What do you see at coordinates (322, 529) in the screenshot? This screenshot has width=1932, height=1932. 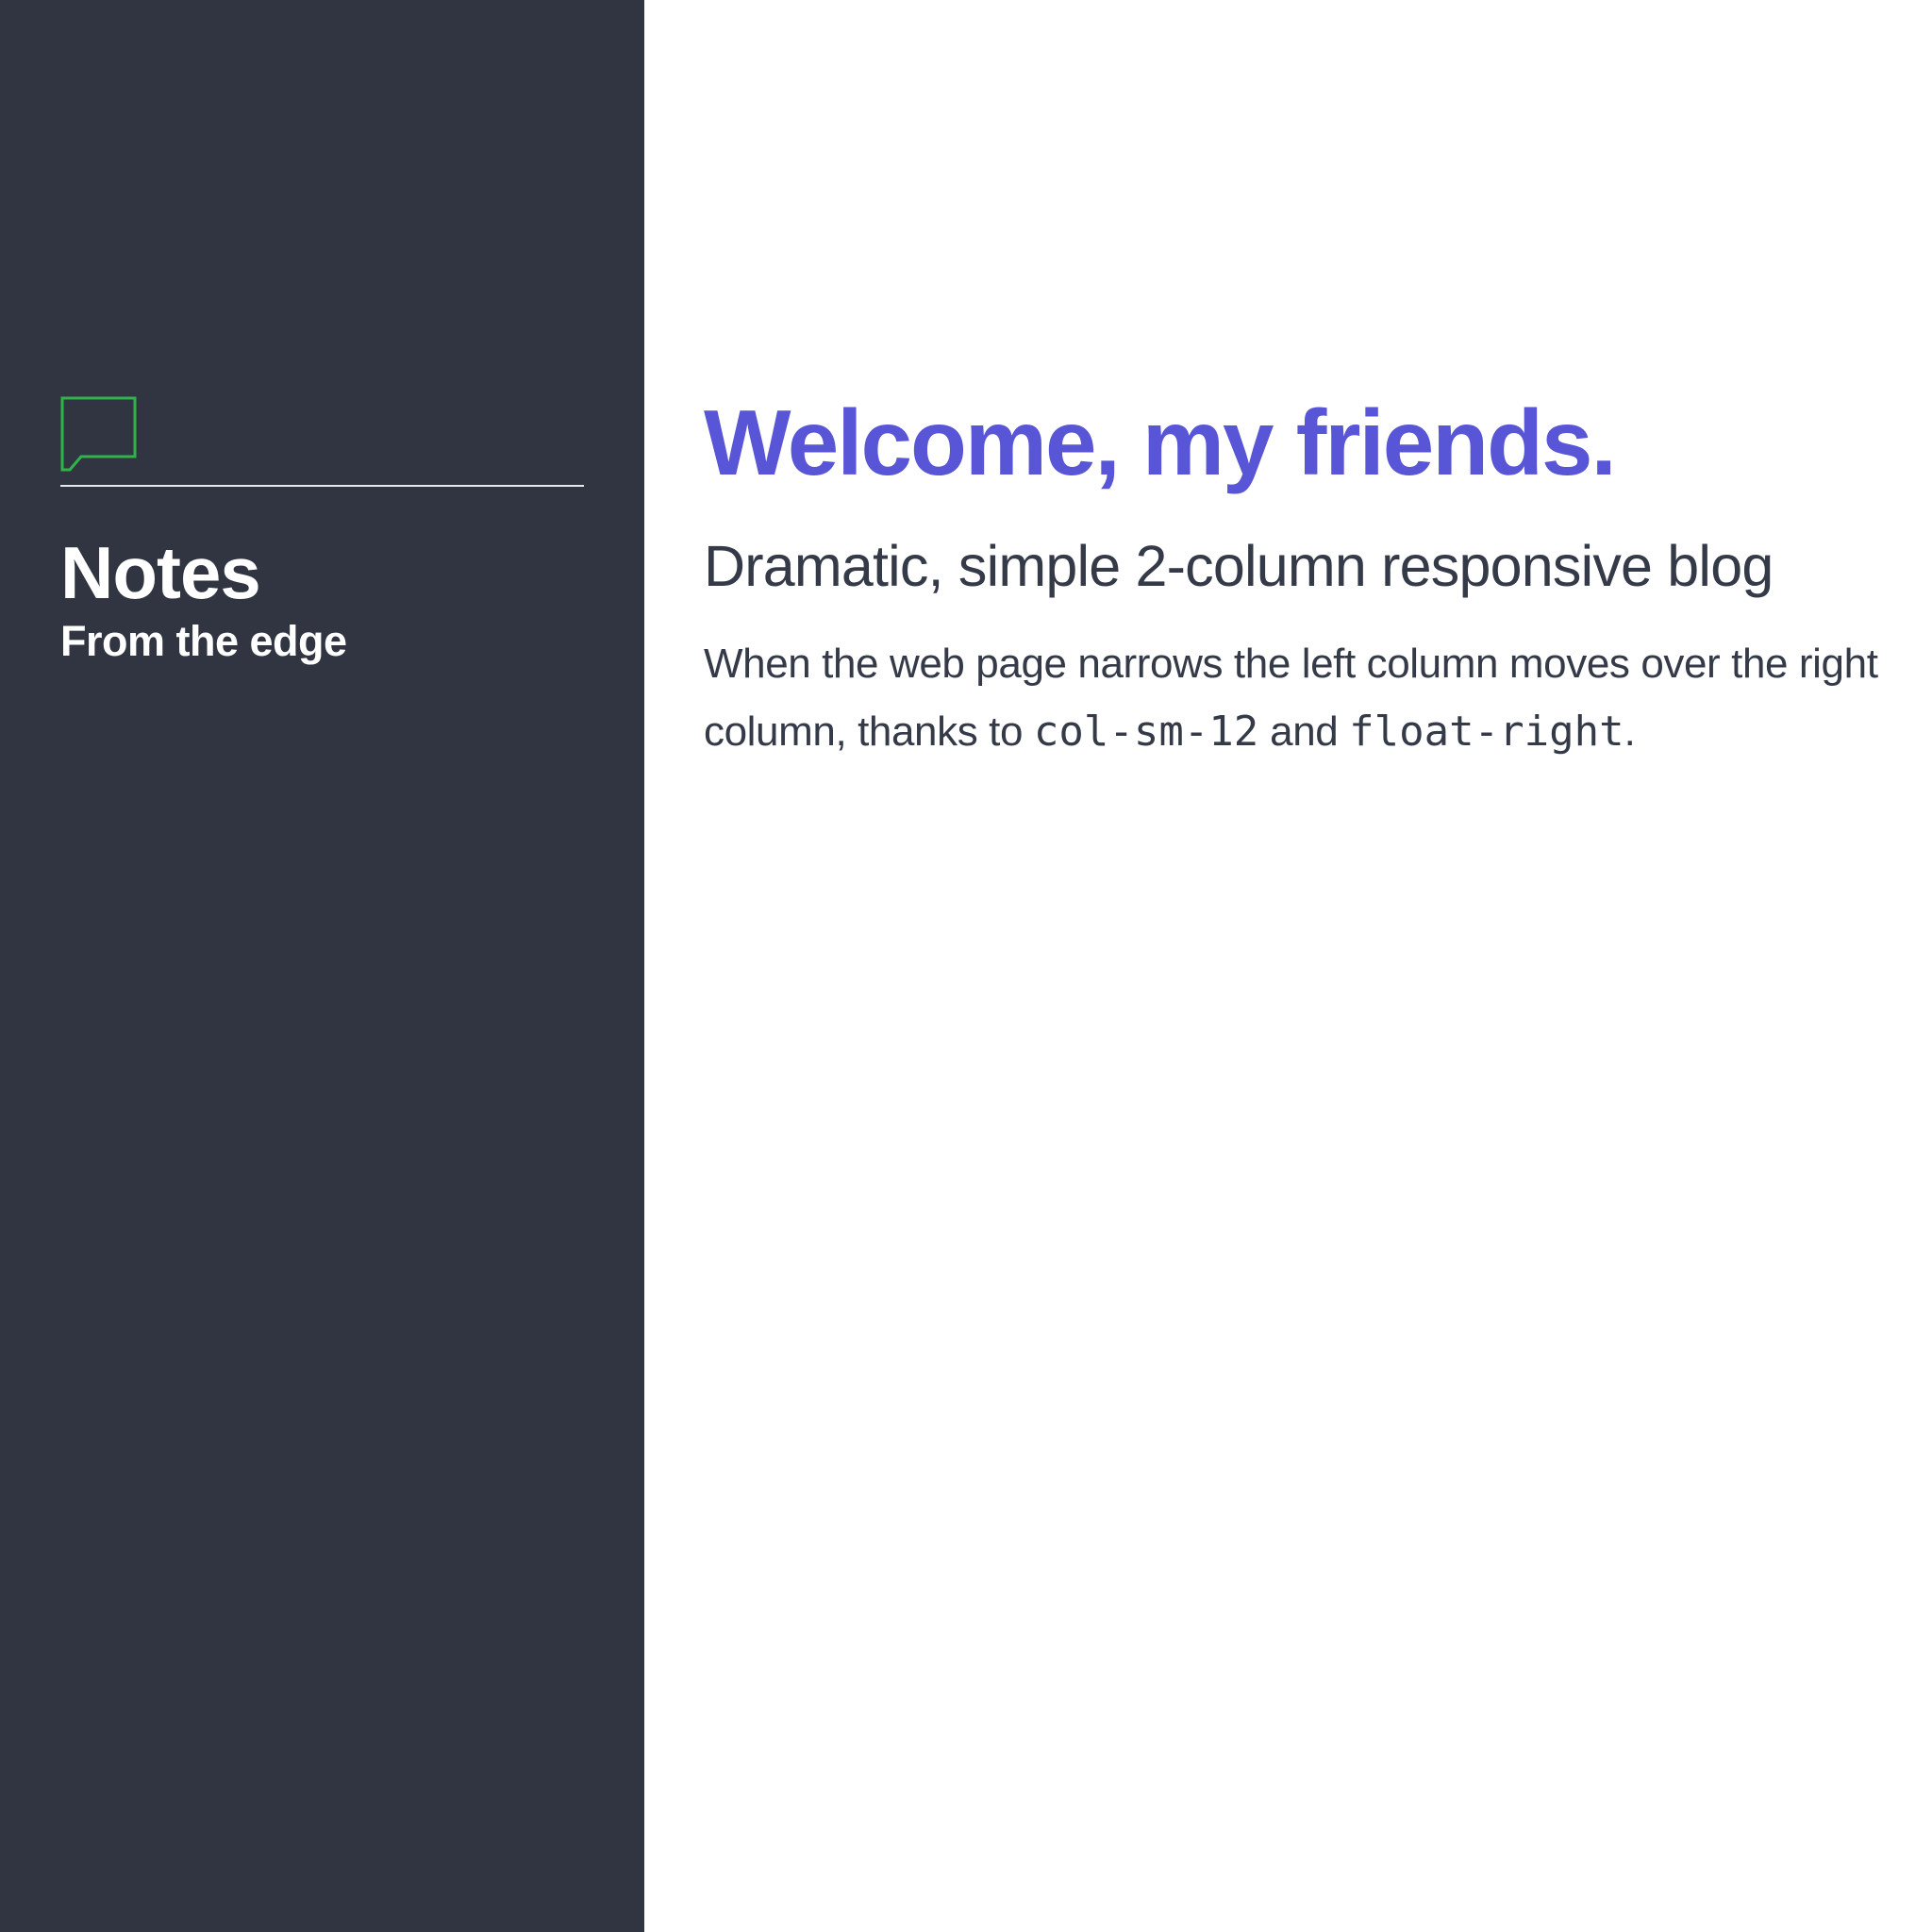 I see `sidebar-branding: Notes From the edge` at bounding box center [322, 529].